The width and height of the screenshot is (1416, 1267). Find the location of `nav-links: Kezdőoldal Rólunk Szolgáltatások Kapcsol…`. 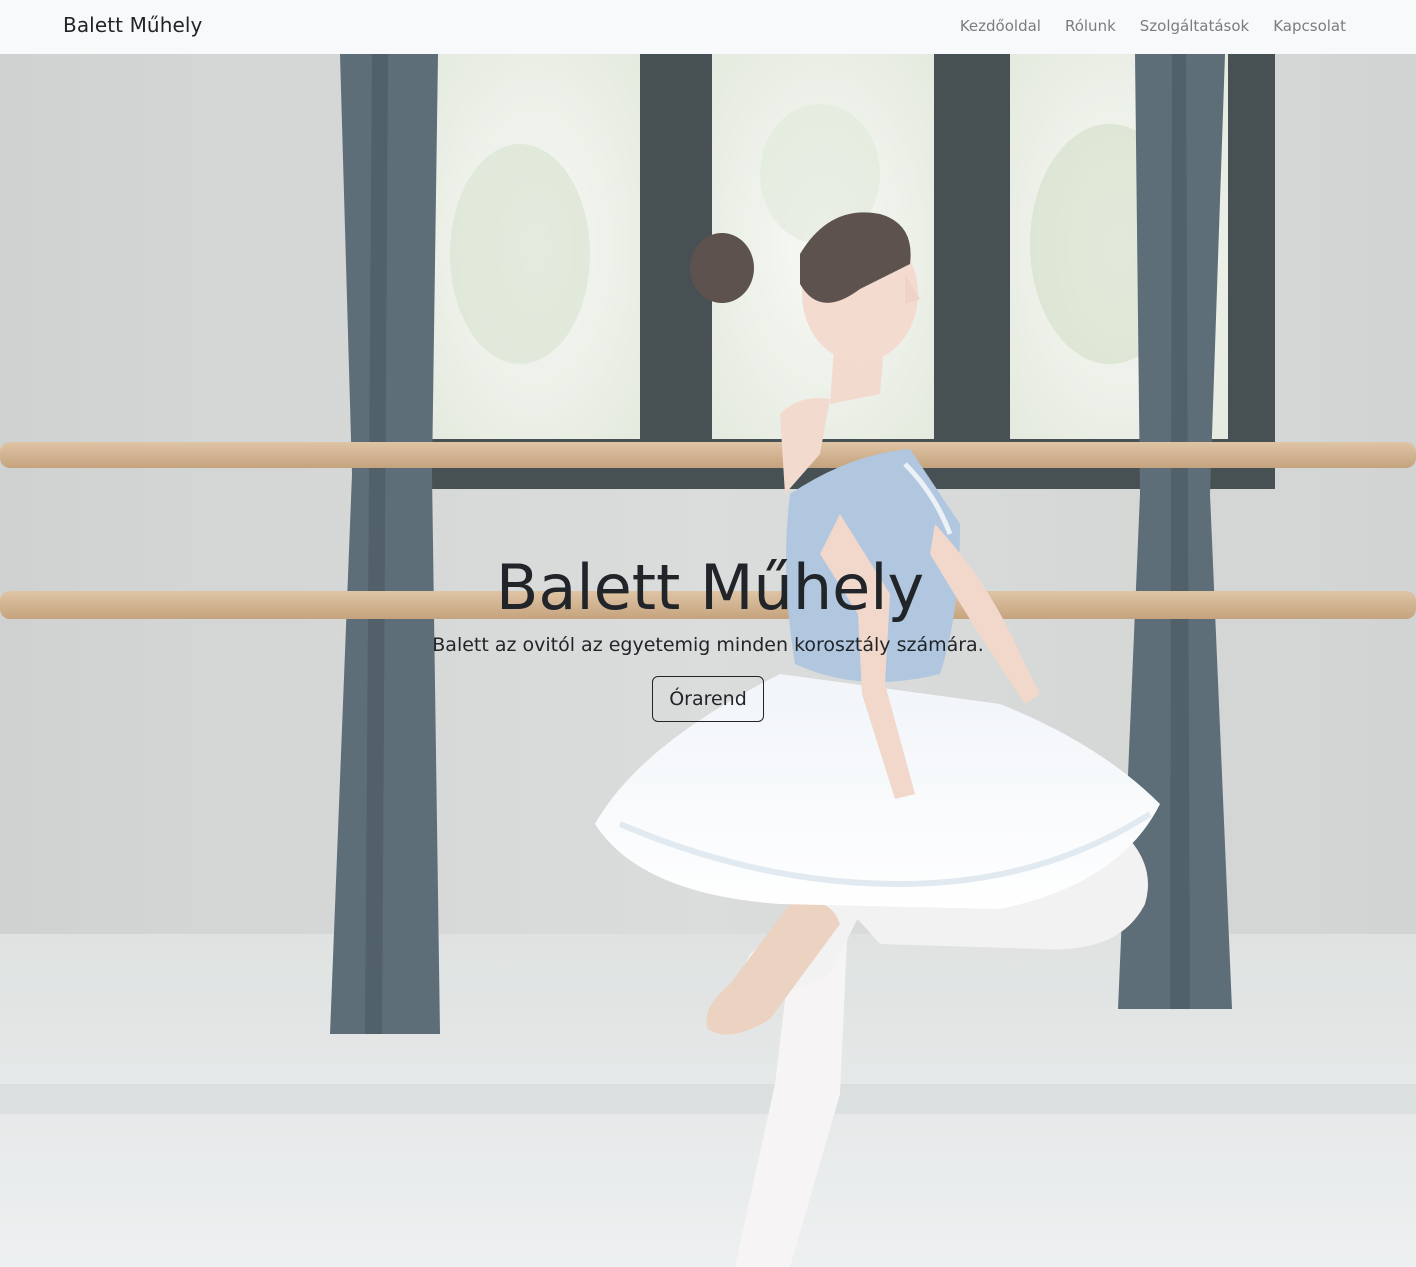

nav-links: Kezdőoldal Rólunk Szolgáltatások Kapcsol… is located at coordinates (1153, 26).